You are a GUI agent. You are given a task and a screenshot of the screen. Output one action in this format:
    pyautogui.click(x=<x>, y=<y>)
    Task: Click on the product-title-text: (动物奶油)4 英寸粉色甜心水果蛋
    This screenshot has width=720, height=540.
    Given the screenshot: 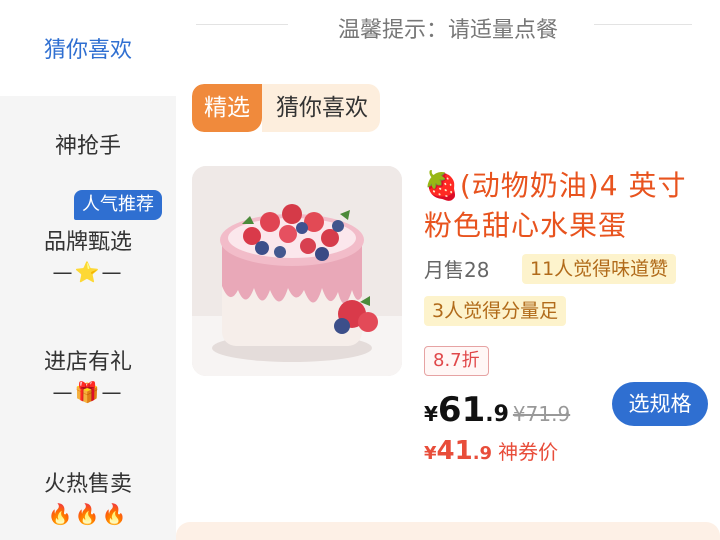 What is the action you would take?
    pyautogui.click(x=555, y=205)
    